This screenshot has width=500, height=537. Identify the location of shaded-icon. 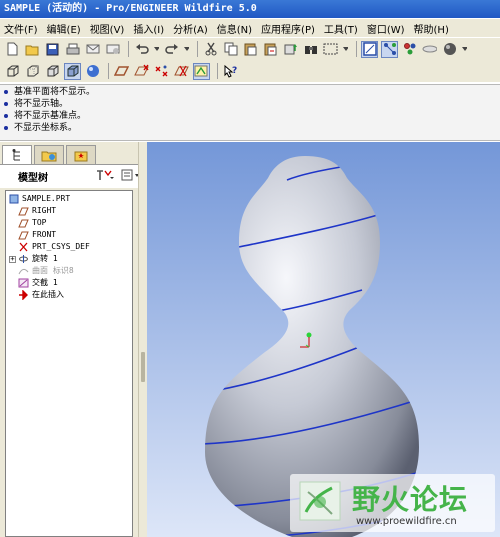
(72, 71).